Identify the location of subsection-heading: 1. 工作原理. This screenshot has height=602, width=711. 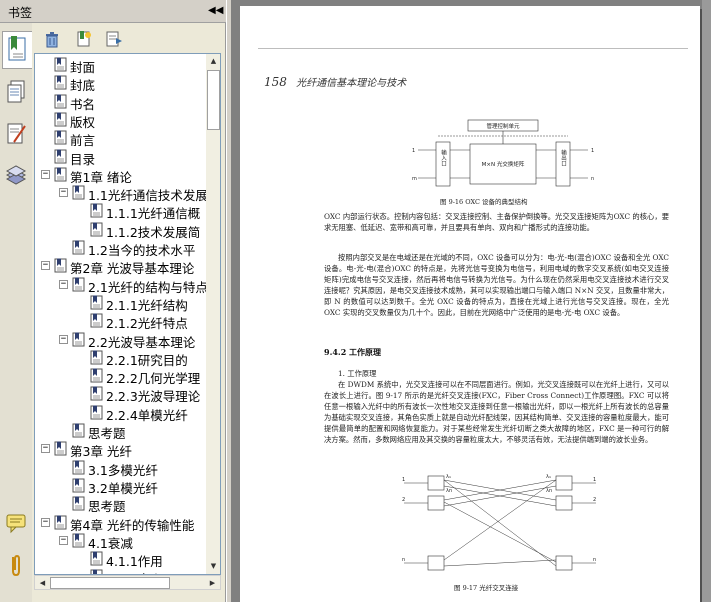
(357, 373).